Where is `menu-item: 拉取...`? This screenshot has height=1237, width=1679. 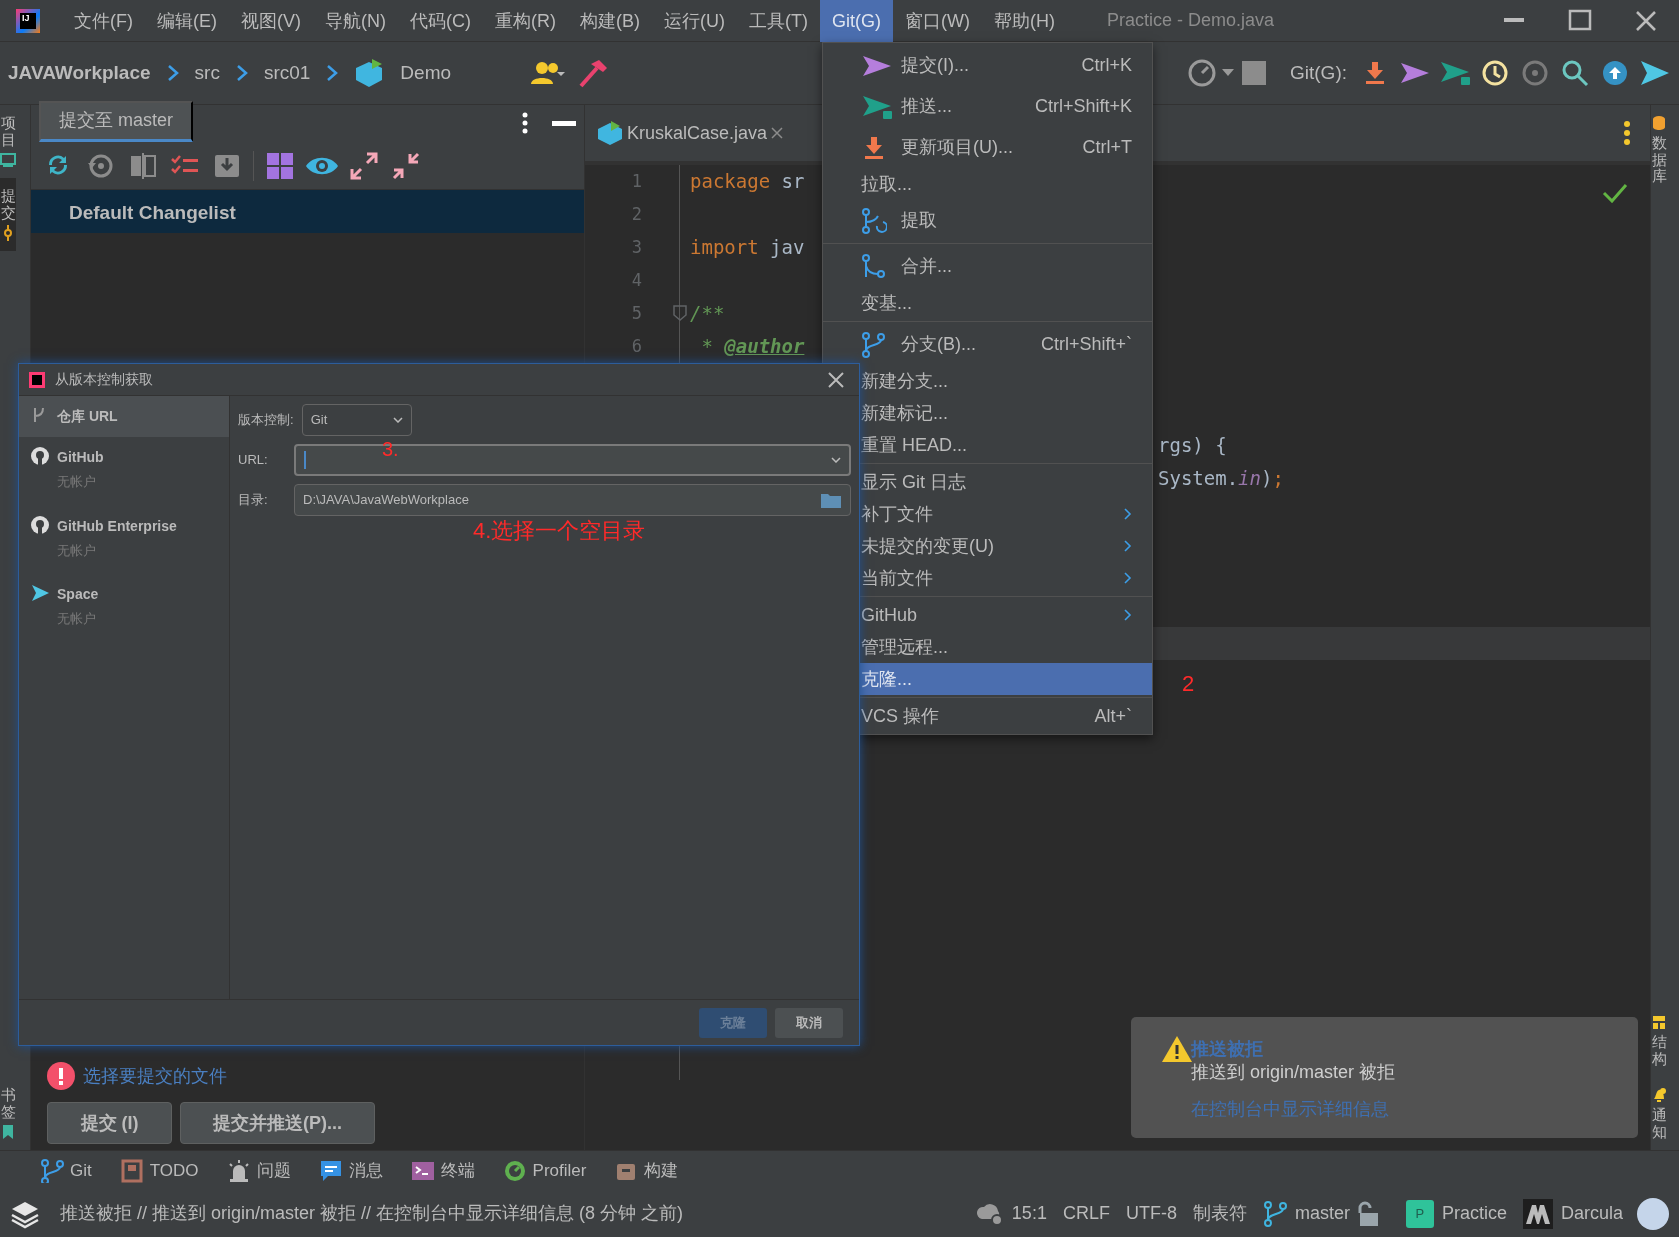 menu-item: 拉取... is located at coordinates (987, 184).